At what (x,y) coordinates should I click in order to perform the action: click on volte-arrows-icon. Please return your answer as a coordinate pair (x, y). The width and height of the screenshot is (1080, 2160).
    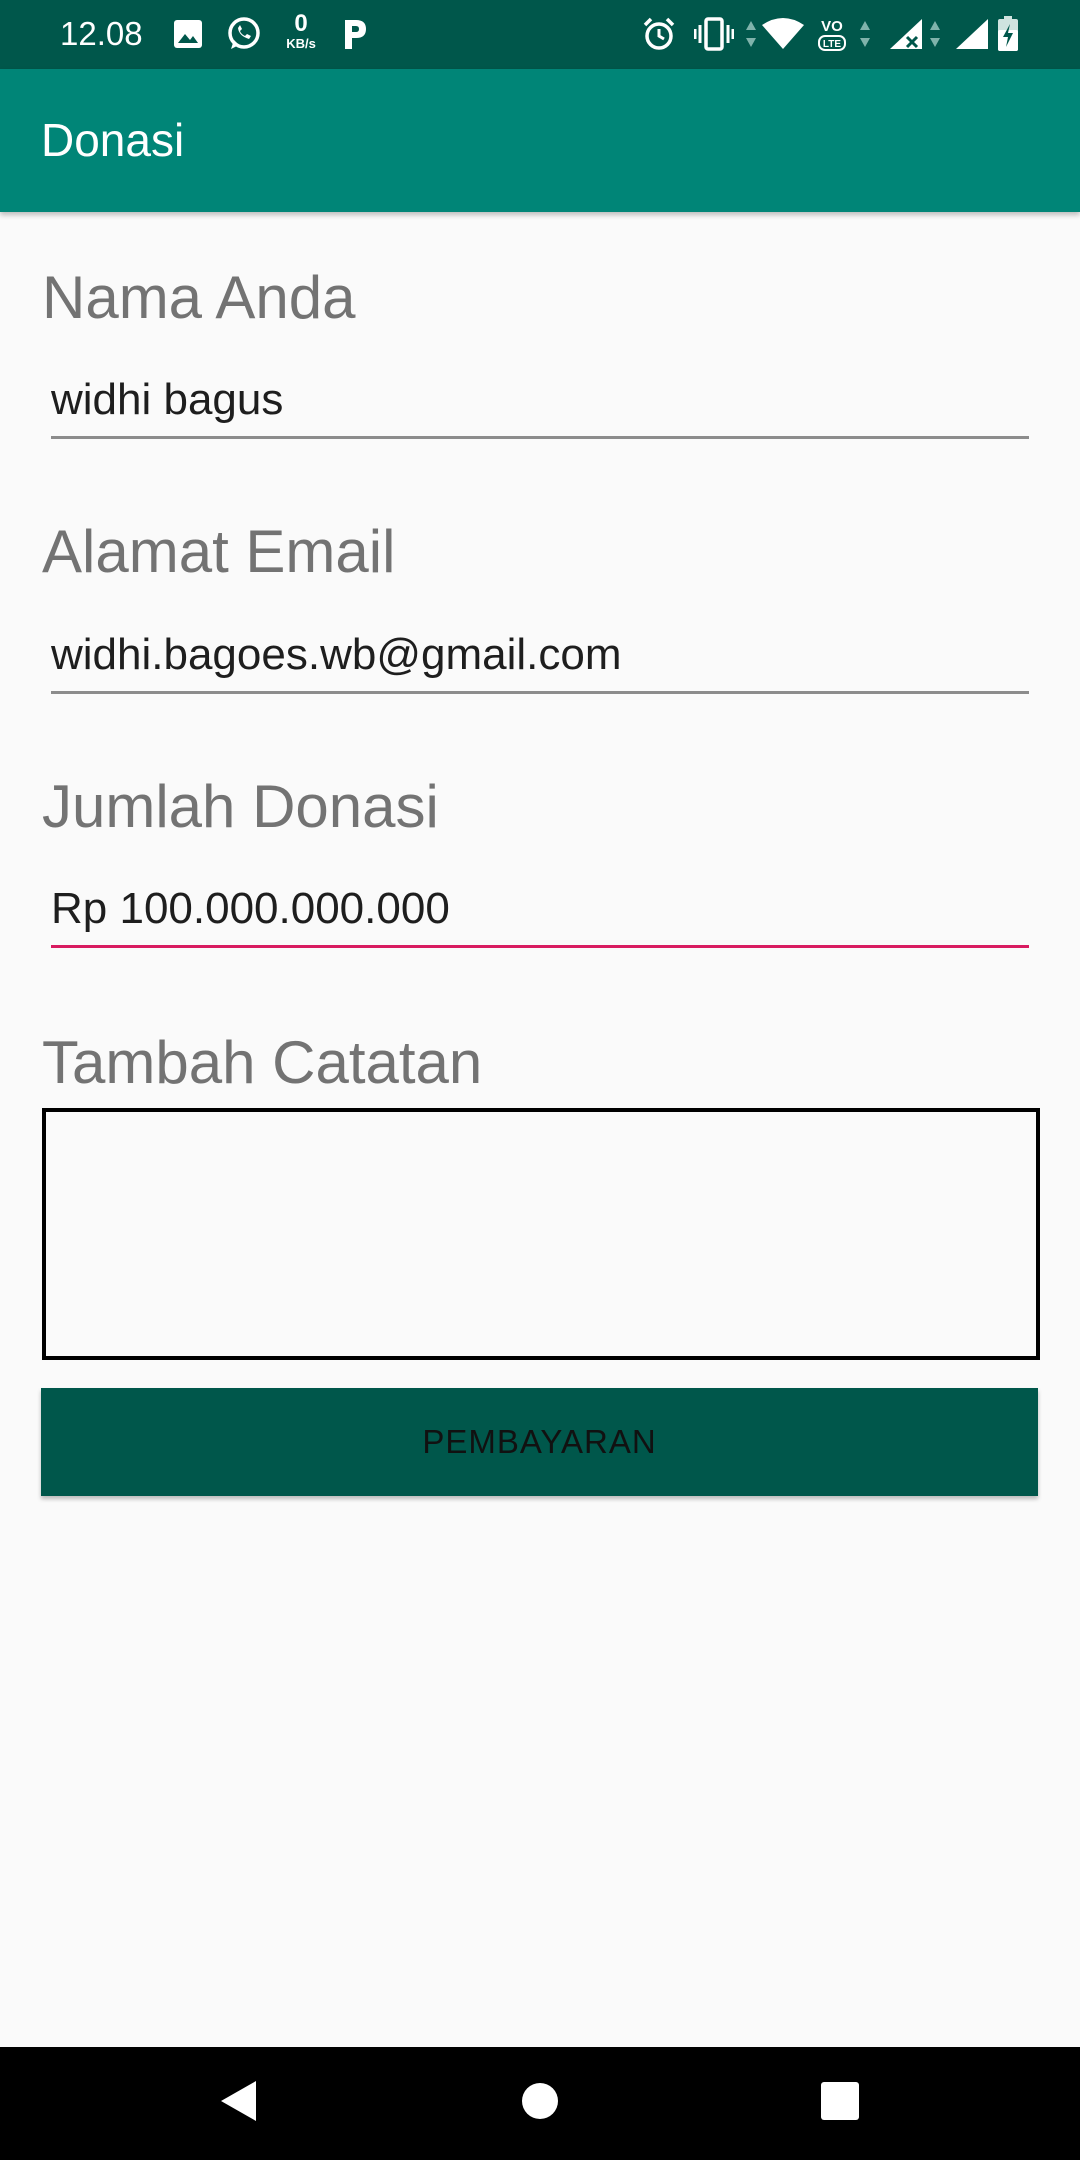
    Looking at the image, I should click on (865, 34).